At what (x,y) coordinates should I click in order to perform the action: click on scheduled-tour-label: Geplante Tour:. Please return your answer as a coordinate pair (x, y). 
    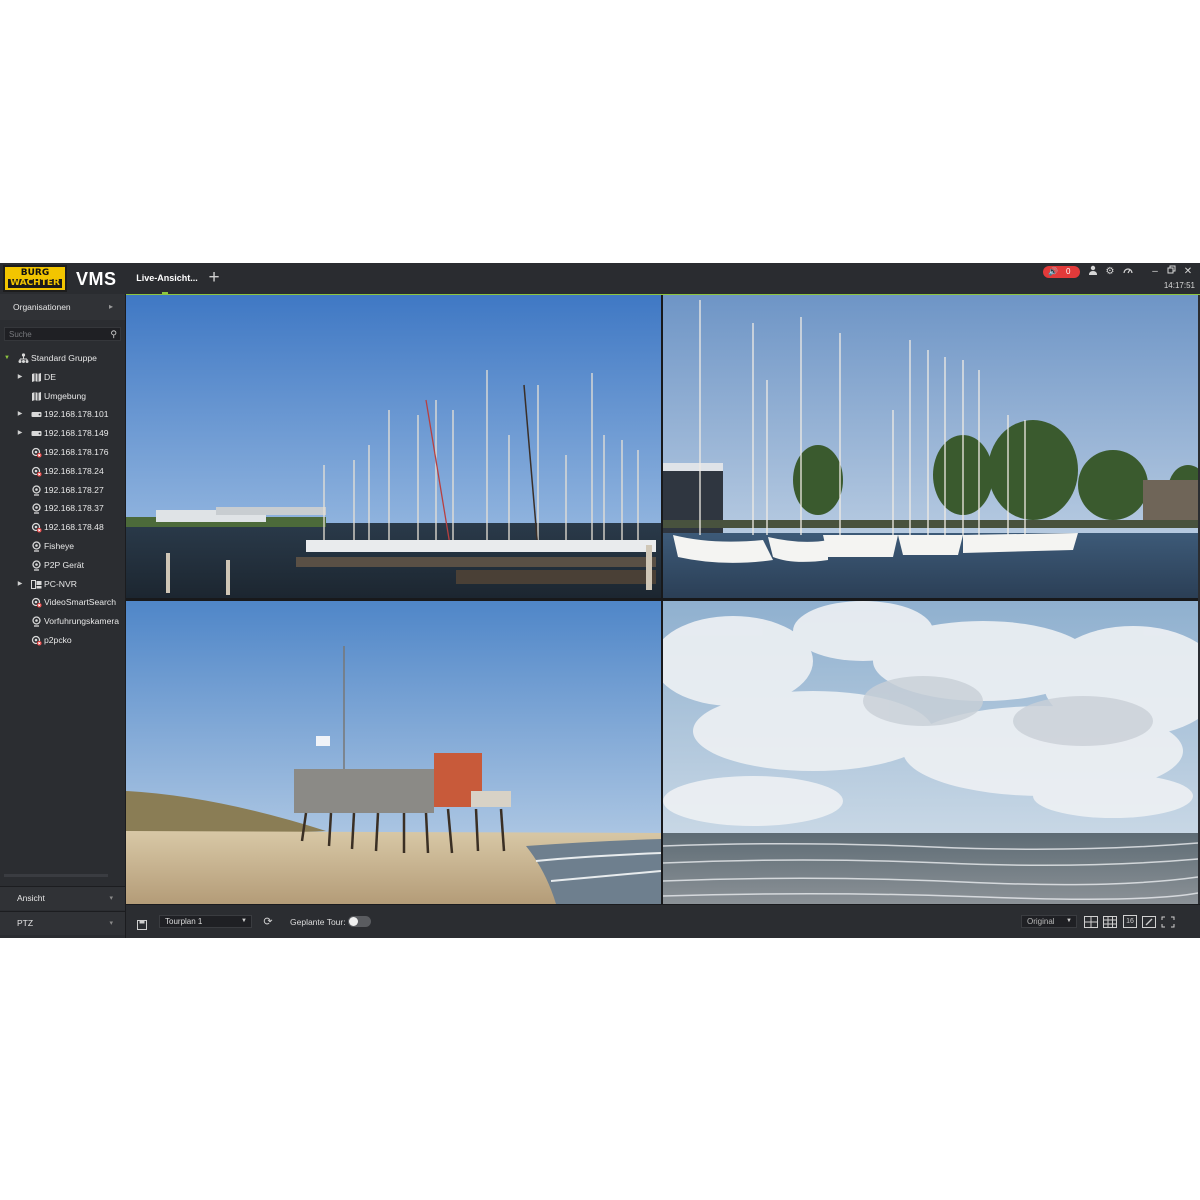
    Looking at the image, I should click on (318, 922).